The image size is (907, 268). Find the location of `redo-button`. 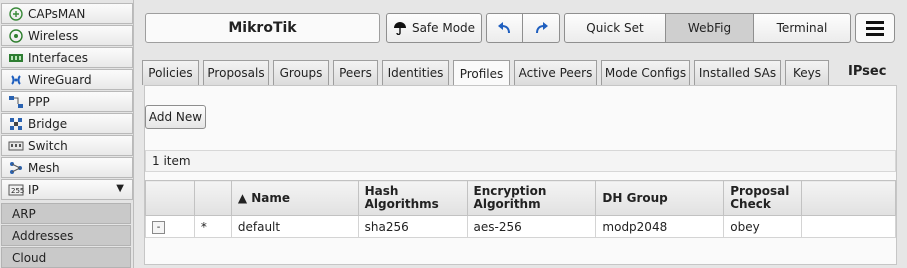

redo-button is located at coordinates (541, 28).